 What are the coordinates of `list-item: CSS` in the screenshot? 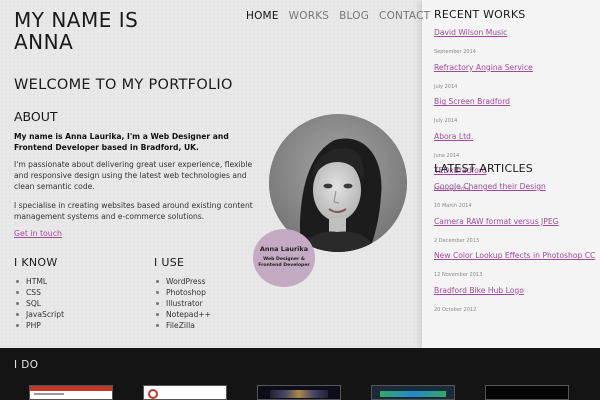 It's located at (39, 292).